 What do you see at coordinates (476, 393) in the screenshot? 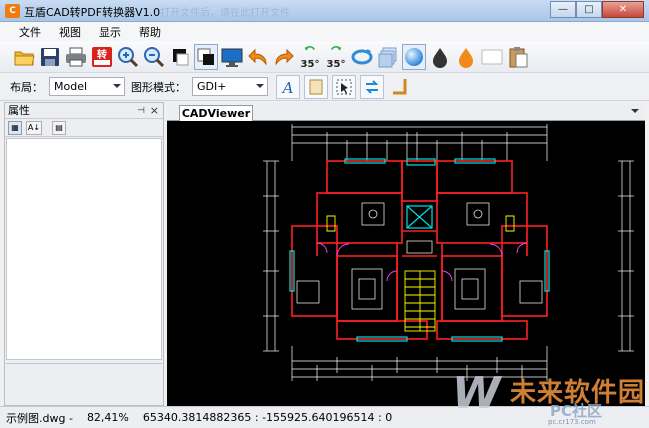
I see `watermark-w: W` at bounding box center [476, 393].